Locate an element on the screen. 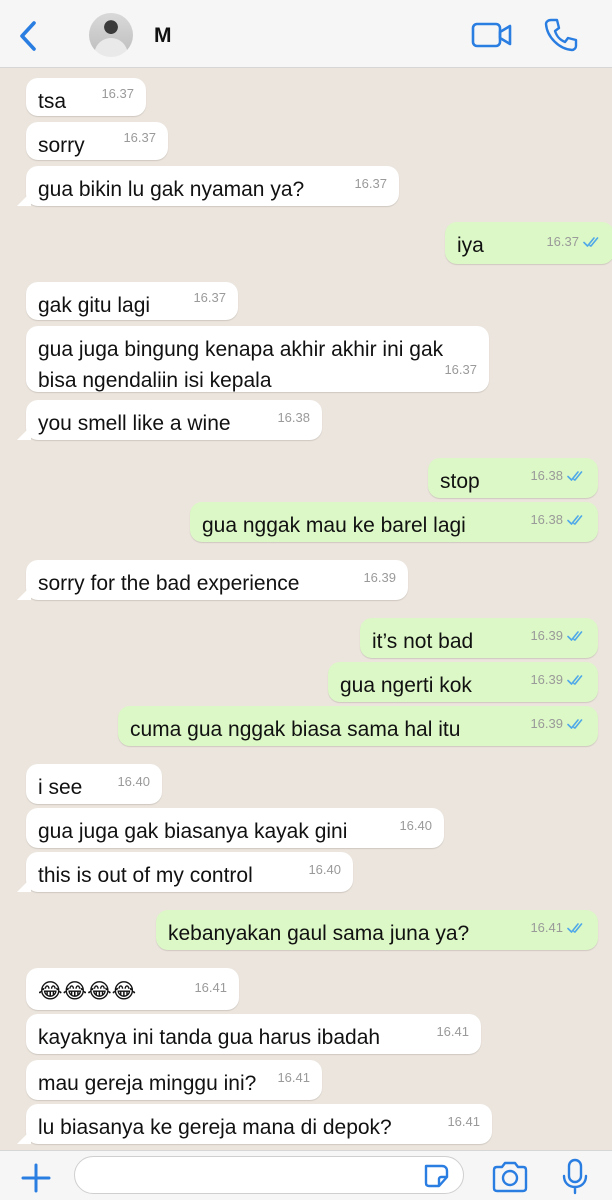 The width and height of the screenshot is (612, 1200). incoming-message: i see 16.40 is located at coordinates (94, 784).